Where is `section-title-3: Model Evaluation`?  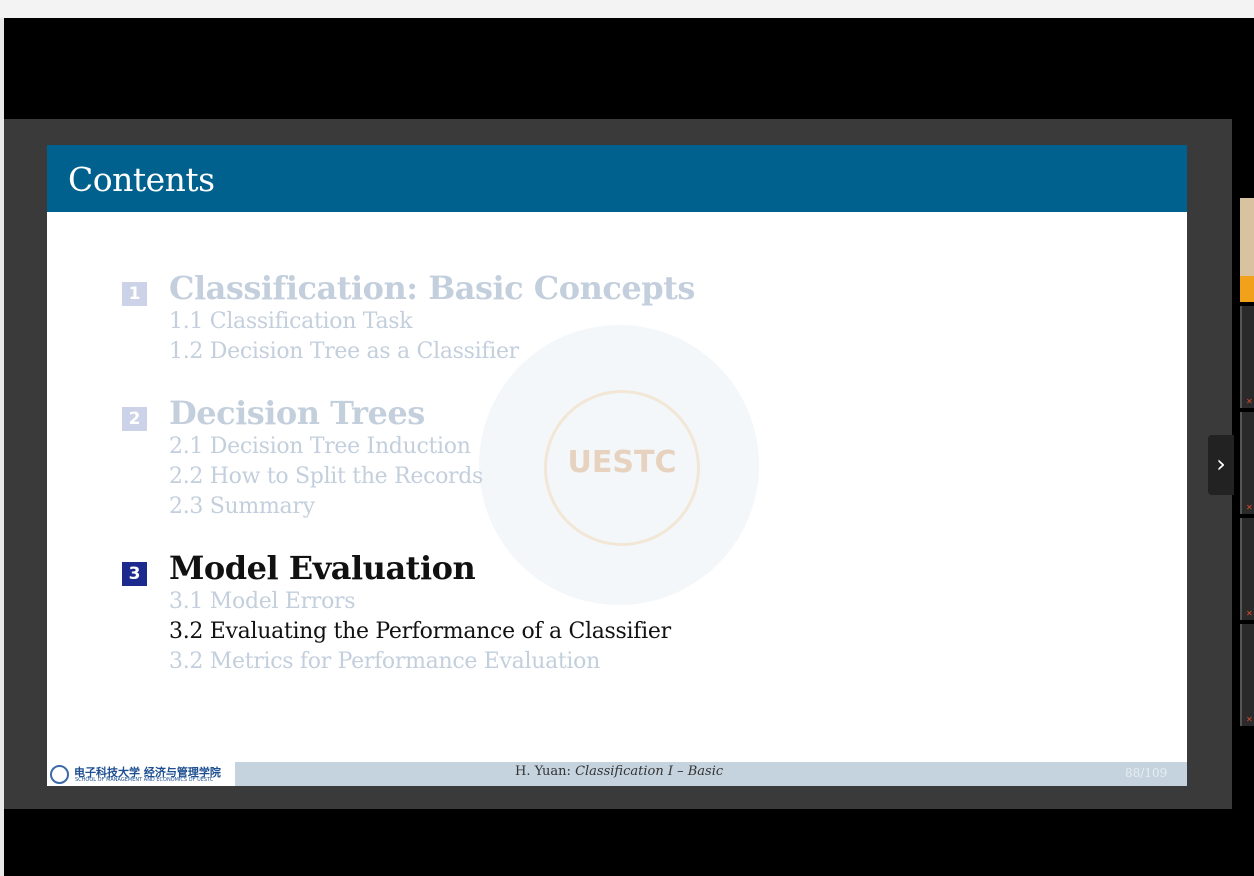
section-title-3: Model Evaluation is located at coordinates (322, 568).